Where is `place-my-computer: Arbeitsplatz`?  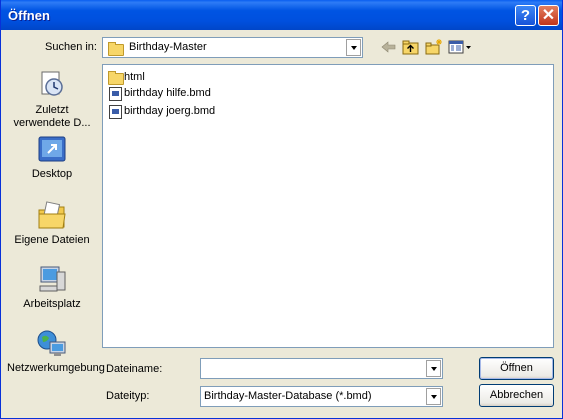 place-my-computer: Arbeitsplatz is located at coordinates (52, 291).